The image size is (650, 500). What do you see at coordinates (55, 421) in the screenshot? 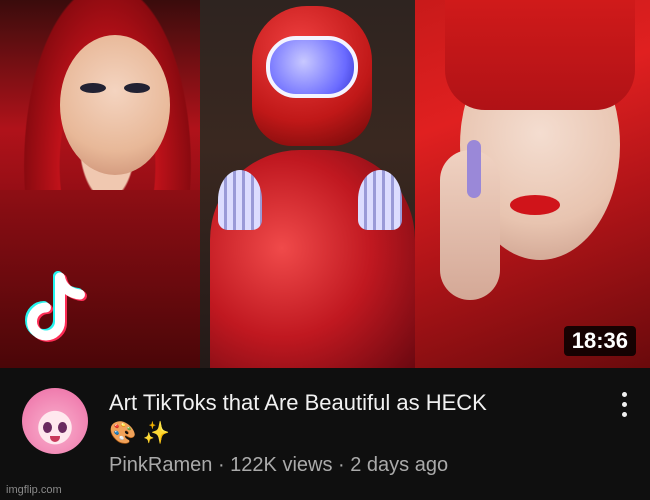
I see `channel-avatar` at bounding box center [55, 421].